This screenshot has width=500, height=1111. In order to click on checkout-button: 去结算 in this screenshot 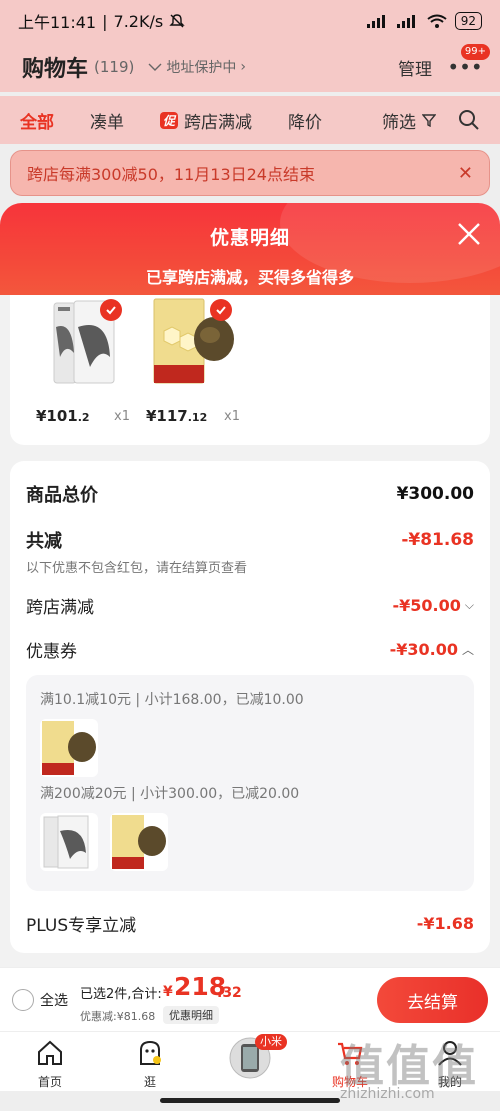, I will do `click(432, 1000)`.